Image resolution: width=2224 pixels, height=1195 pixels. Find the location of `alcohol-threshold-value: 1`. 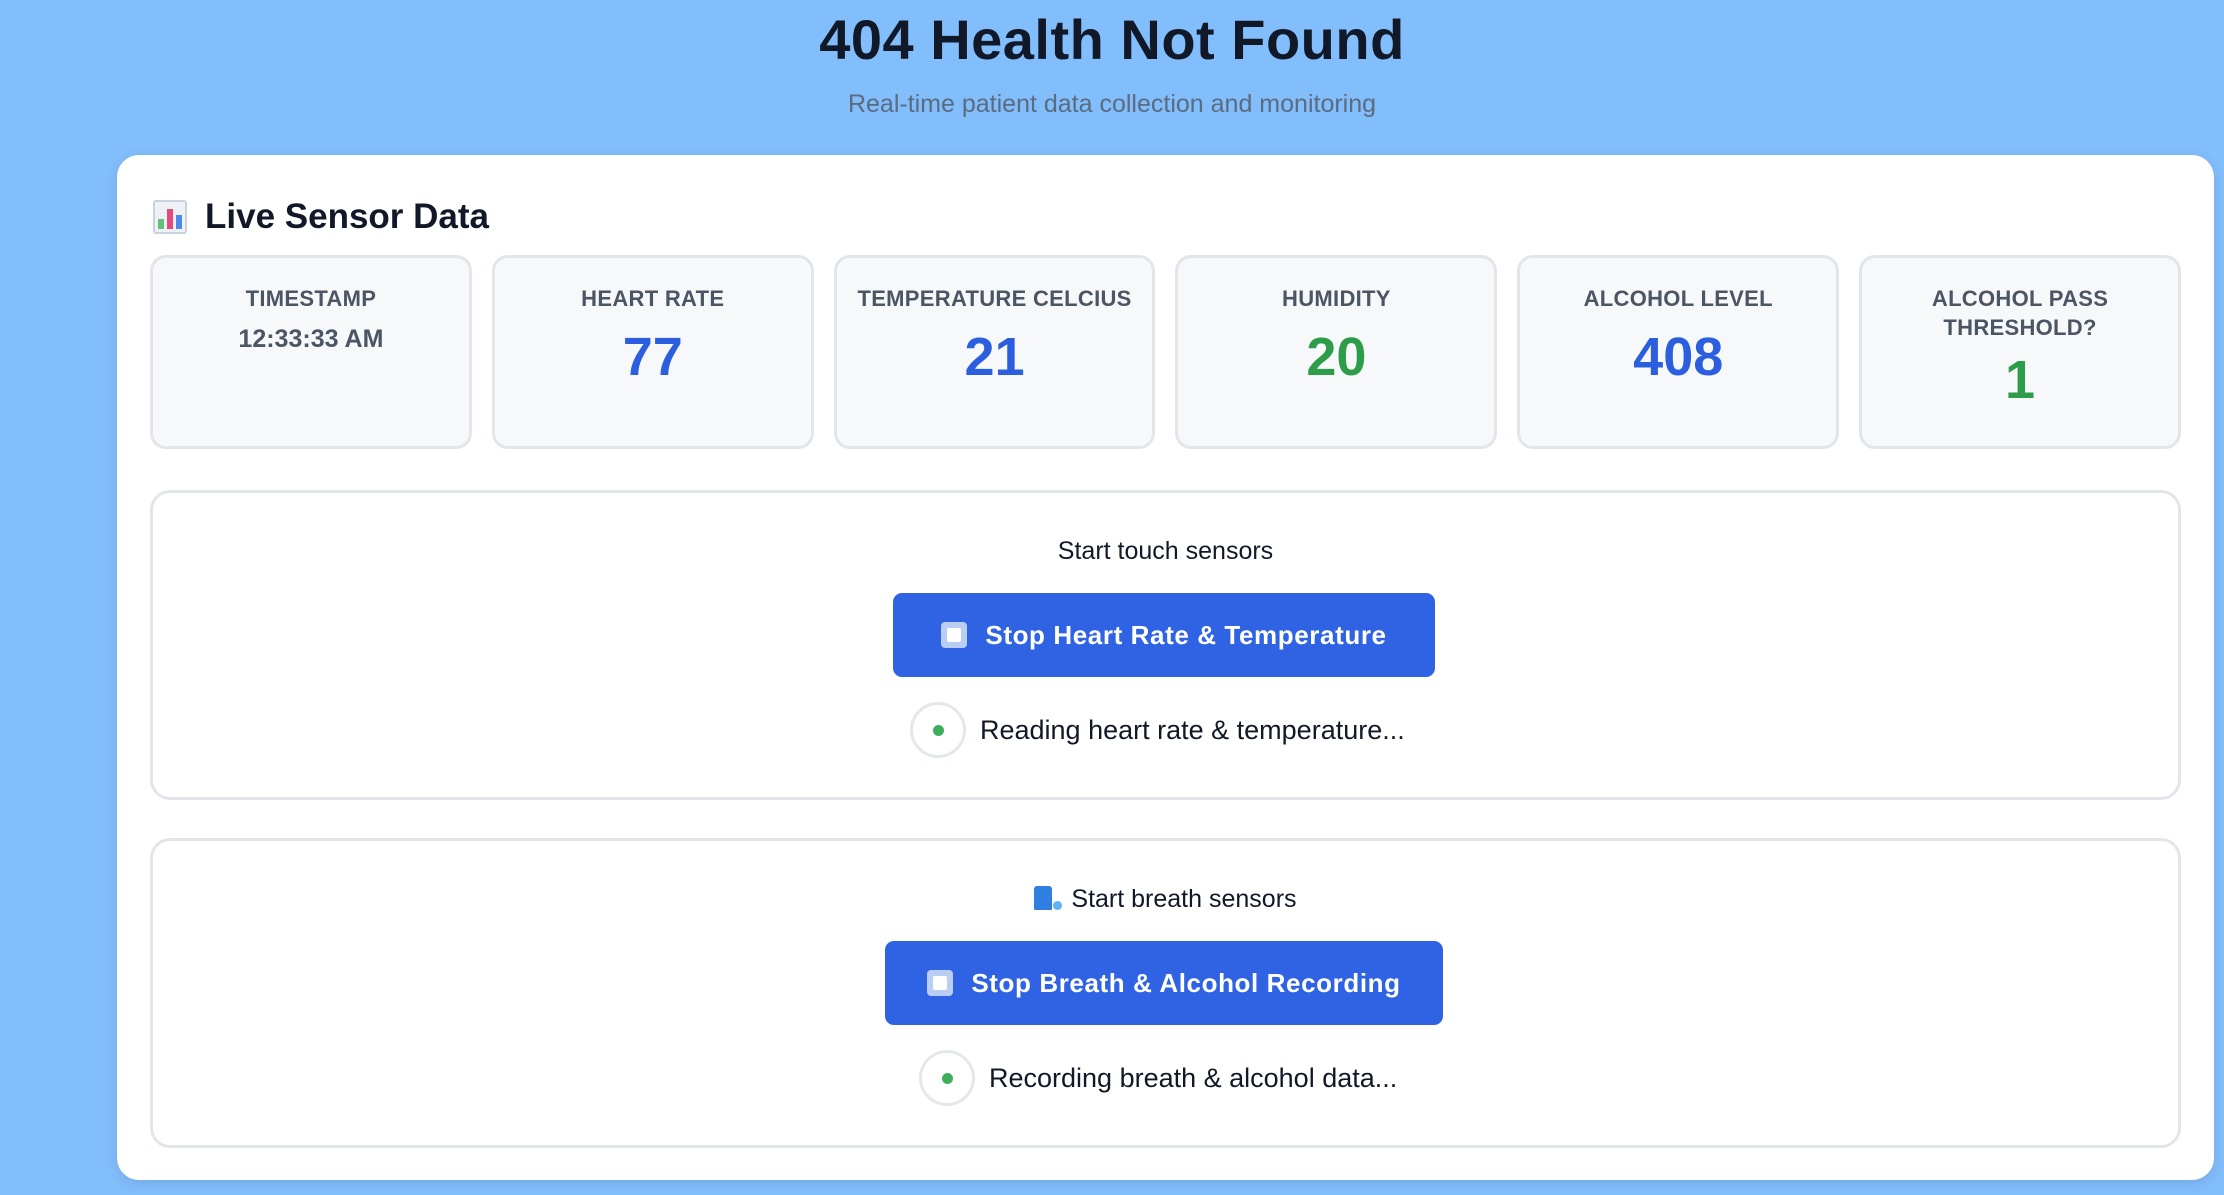

alcohol-threshold-value: 1 is located at coordinates (2020, 380).